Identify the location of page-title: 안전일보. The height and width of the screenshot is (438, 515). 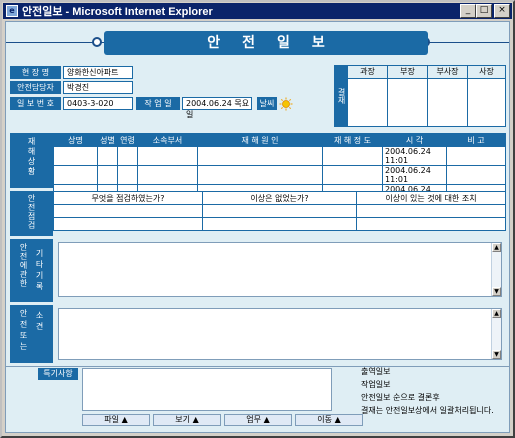
(266, 43).